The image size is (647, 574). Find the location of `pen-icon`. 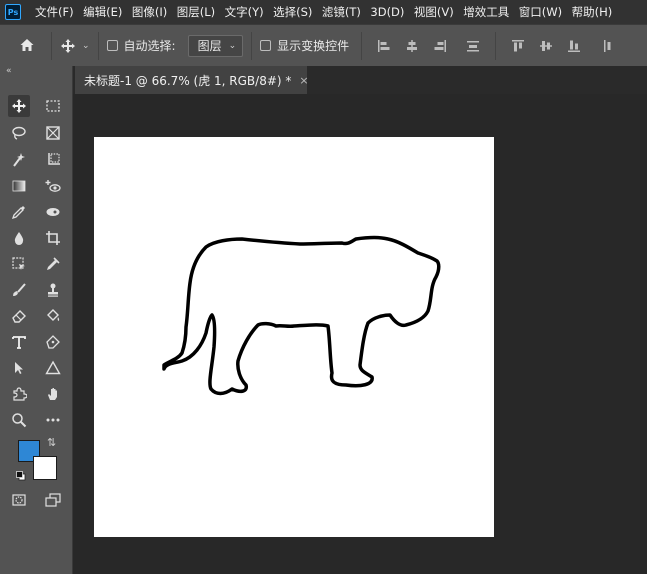

pen-icon is located at coordinates (53, 342).